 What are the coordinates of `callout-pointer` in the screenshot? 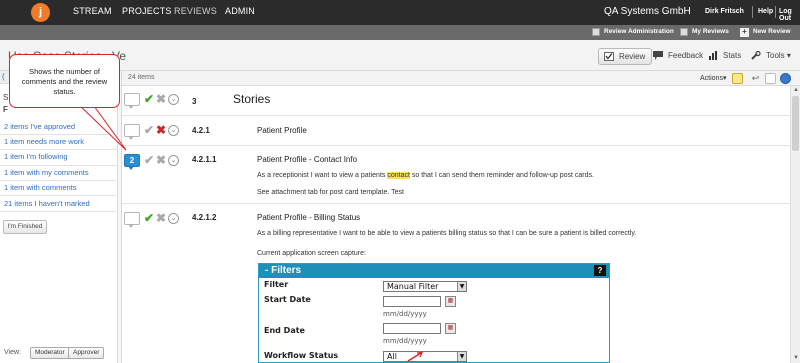 It's located at (101, 127).